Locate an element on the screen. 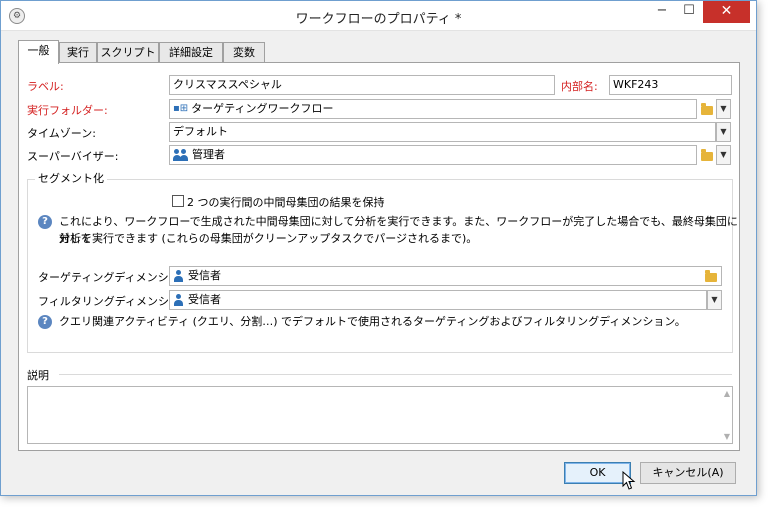 The width and height of the screenshot is (768, 507). group-icon is located at coordinates (181, 155).